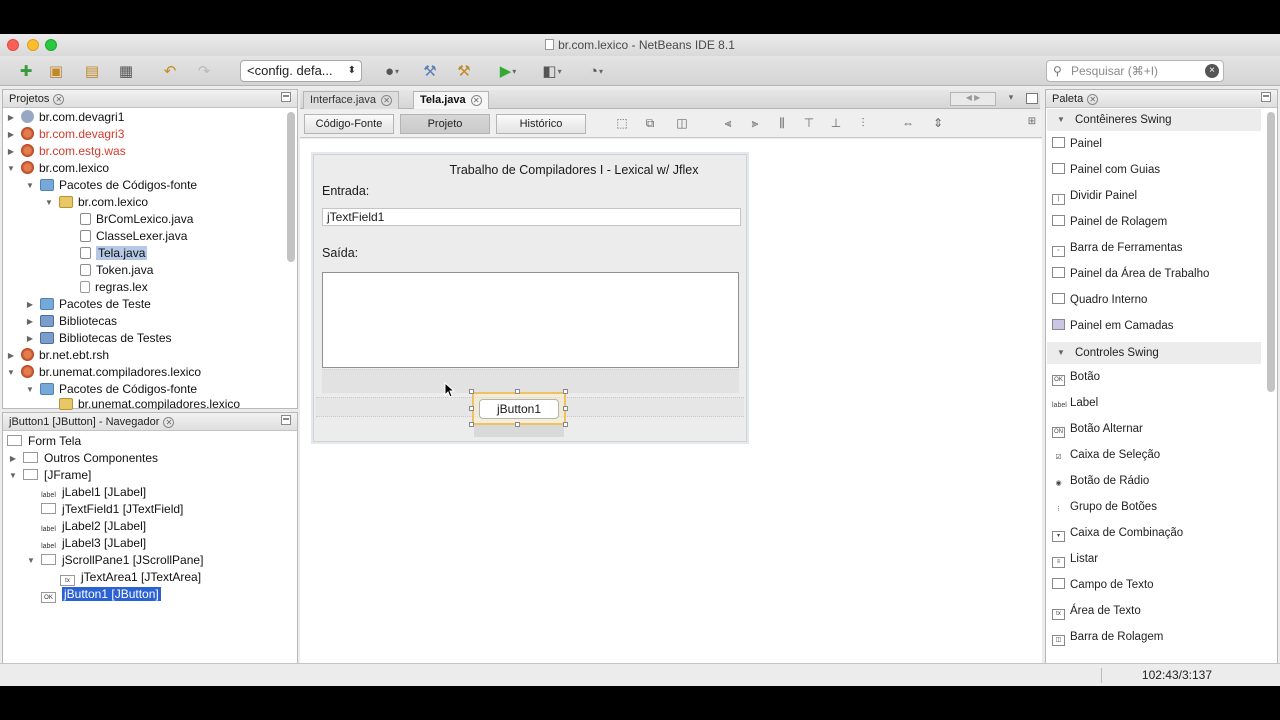 The width and height of the screenshot is (1280, 720). What do you see at coordinates (392, 71) in the screenshot?
I see `browser-globe-icon: ● ▾` at bounding box center [392, 71].